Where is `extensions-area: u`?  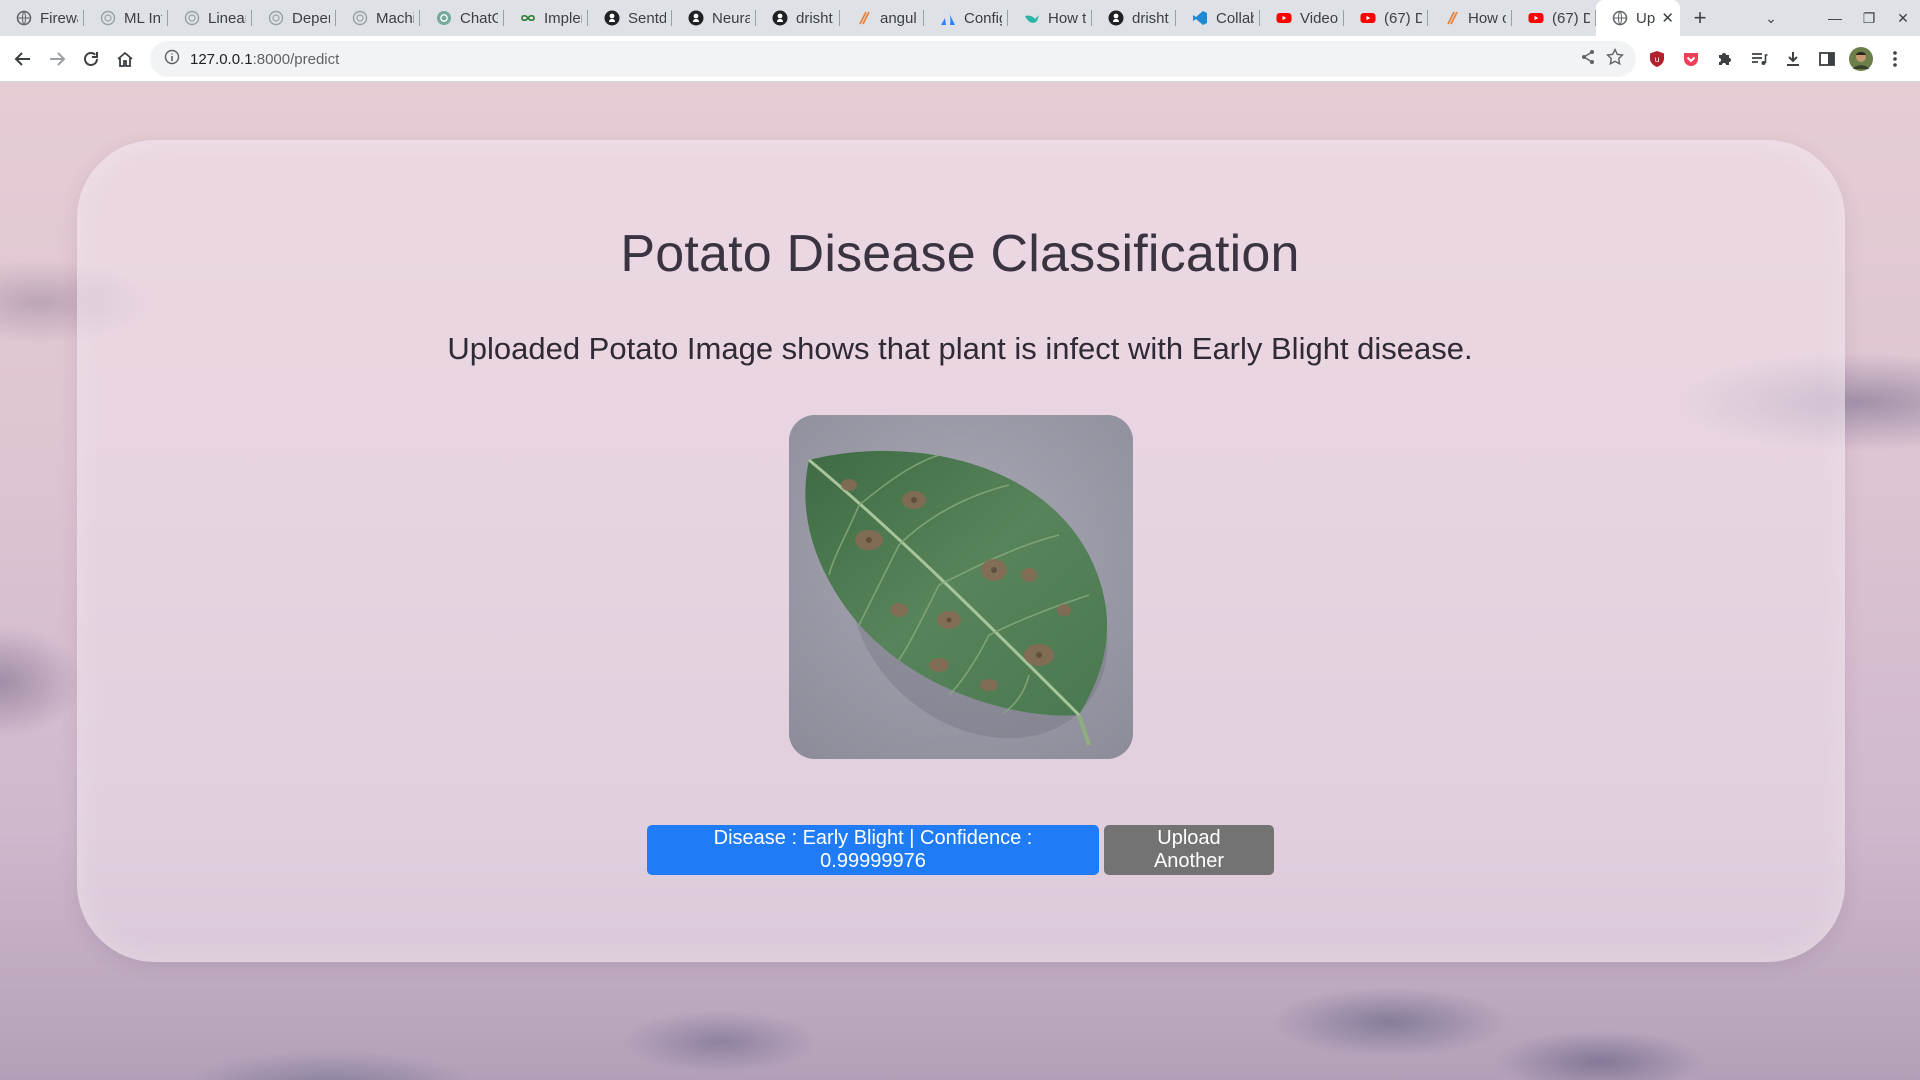 extensions-area: u is located at coordinates (1780, 59).